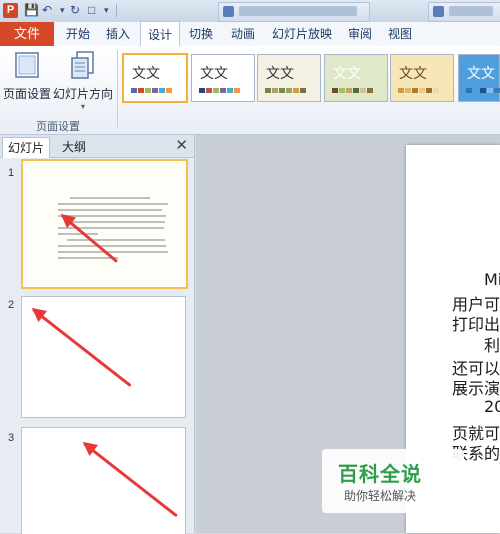  I want to click on page-setup-label: 页面设置, so click(27, 94).